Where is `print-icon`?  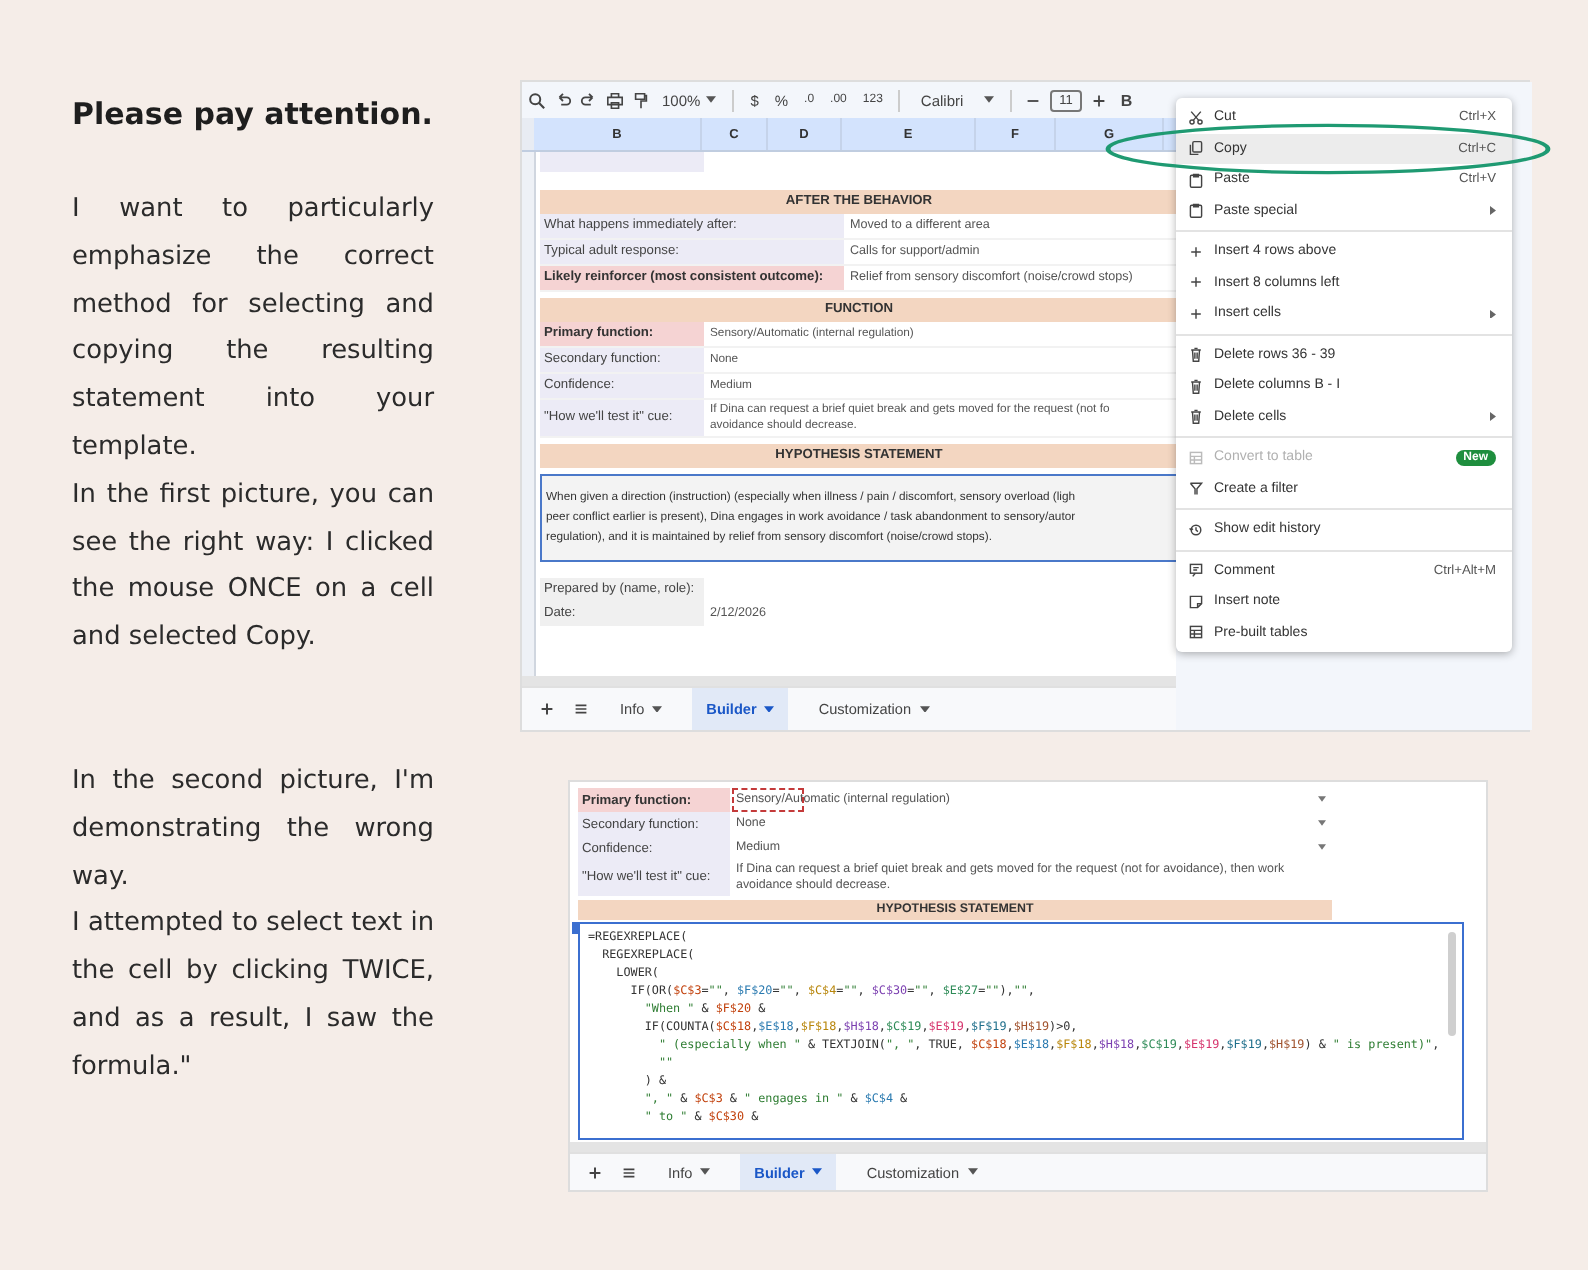 print-icon is located at coordinates (615, 100).